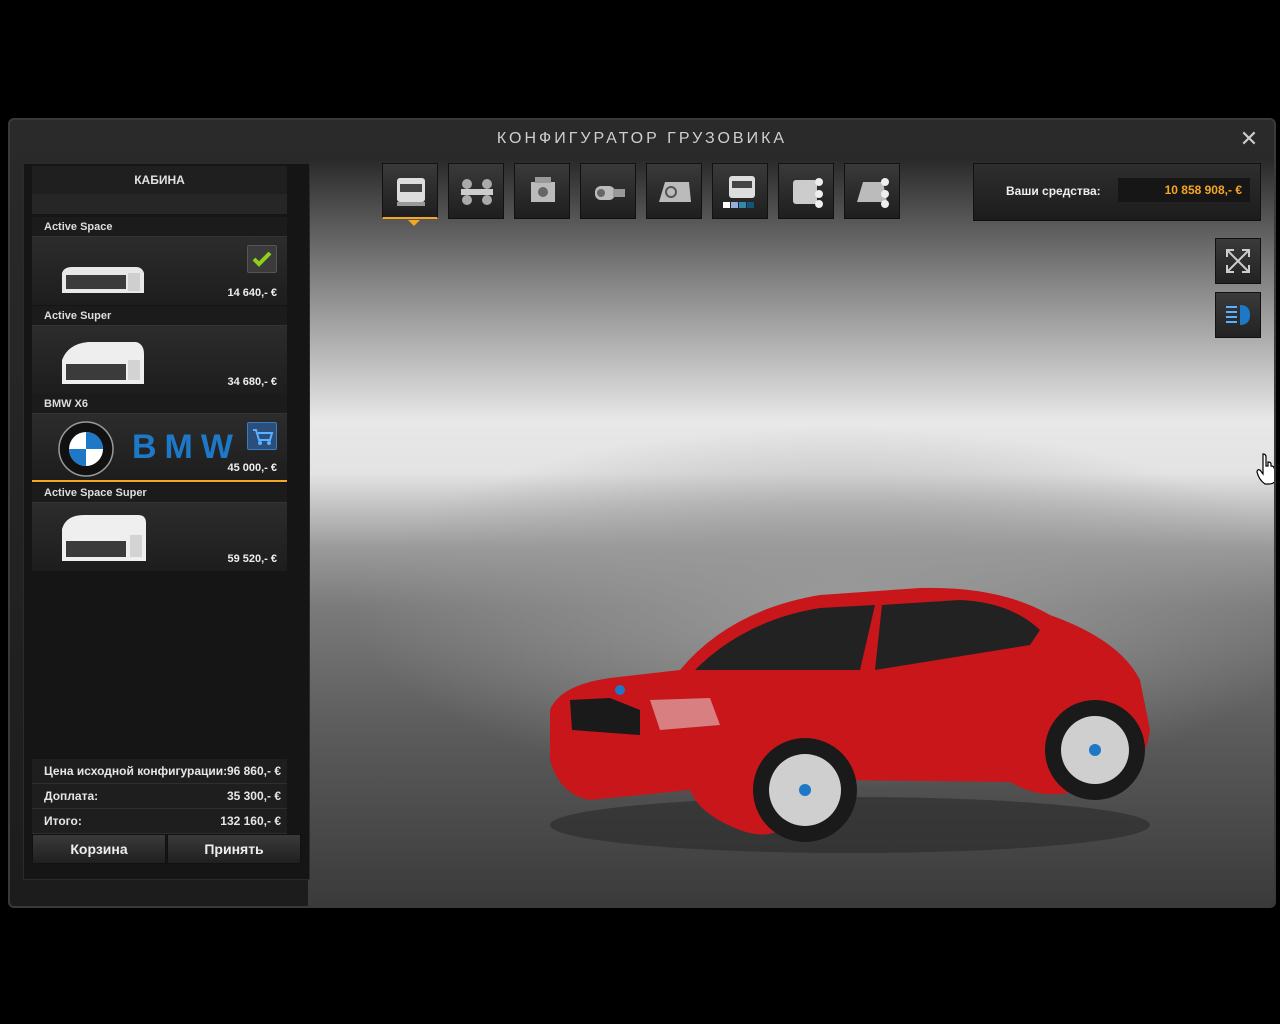 Image resolution: width=1280 pixels, height=1024 pixels. Describe the element at coordinates (262, 259) in the screenshot. I see `owned-check-icon` at that location.